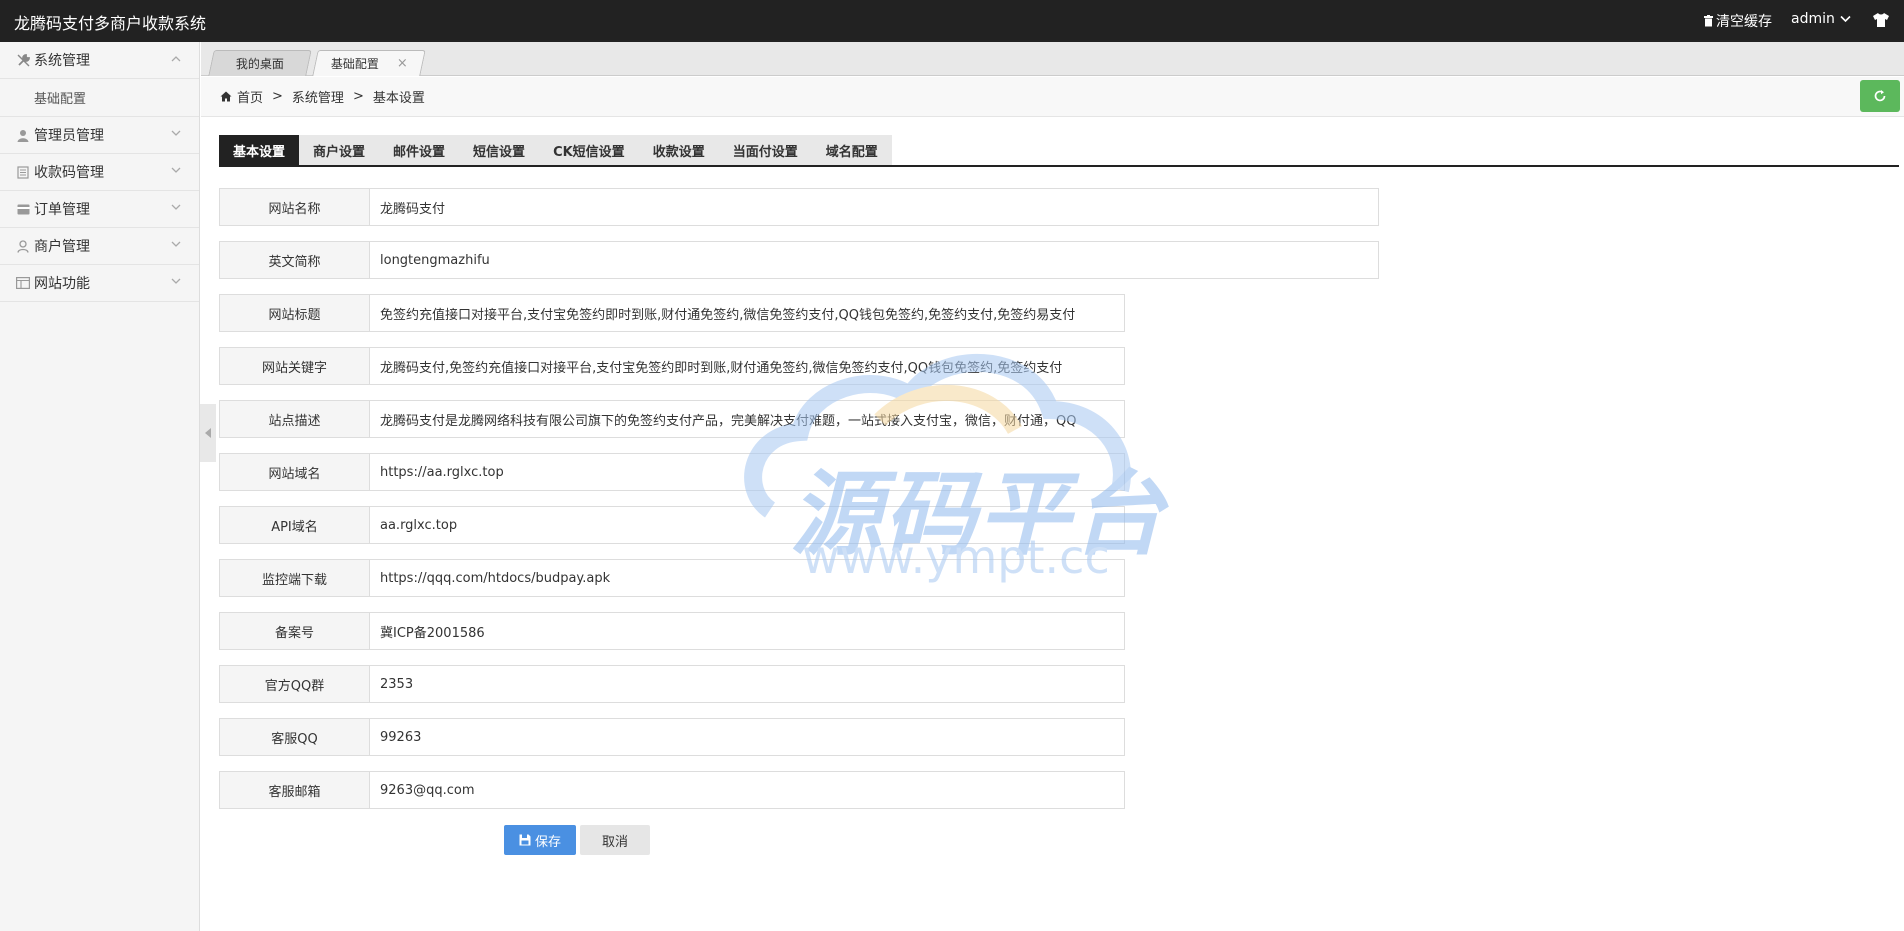 The image size is (1904, 931). What do you see at coordinates (23, 172) in the screenshot?
I see `document-icon` at bounding box center [23, 172].